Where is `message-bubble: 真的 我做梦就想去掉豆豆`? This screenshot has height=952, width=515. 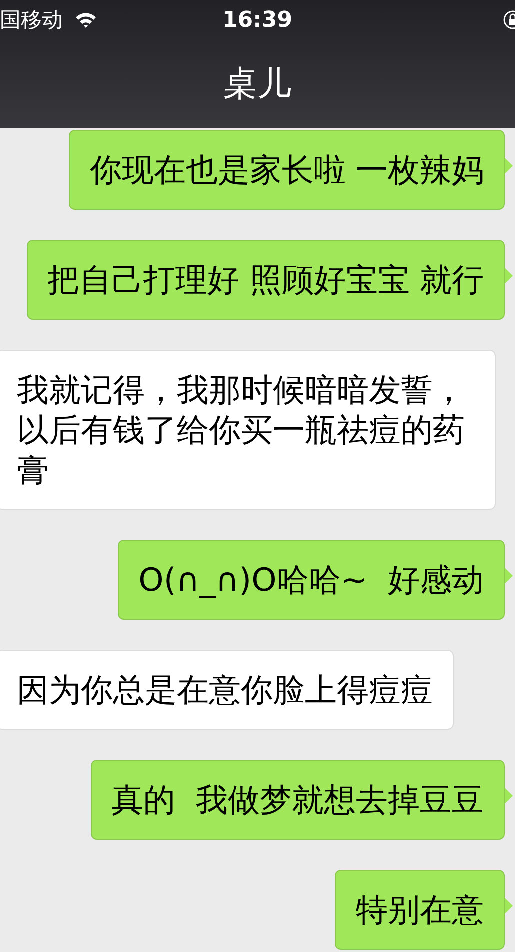
message-bubble: 真的 我做梦就想去掉豆豆 is located at coordinates (297, 800).